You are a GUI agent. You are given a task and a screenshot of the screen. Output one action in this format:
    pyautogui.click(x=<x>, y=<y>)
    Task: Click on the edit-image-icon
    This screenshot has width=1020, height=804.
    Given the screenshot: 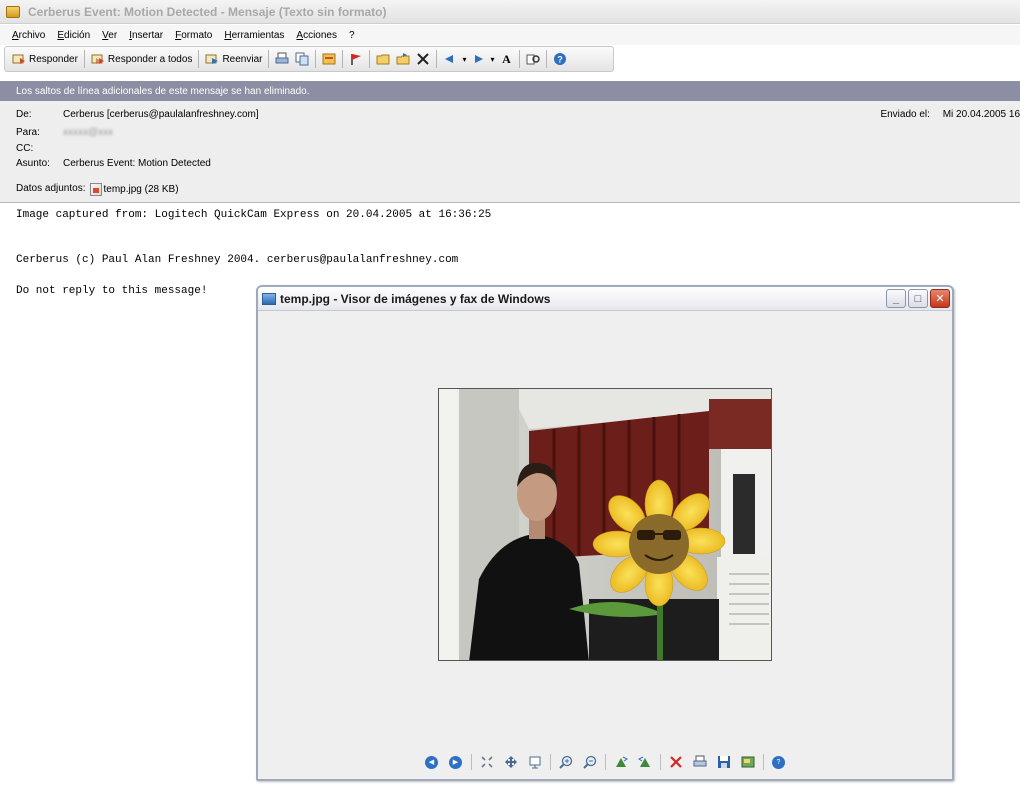 What is the action you would take?
    pyautogui.click(x=747, y=762)
    